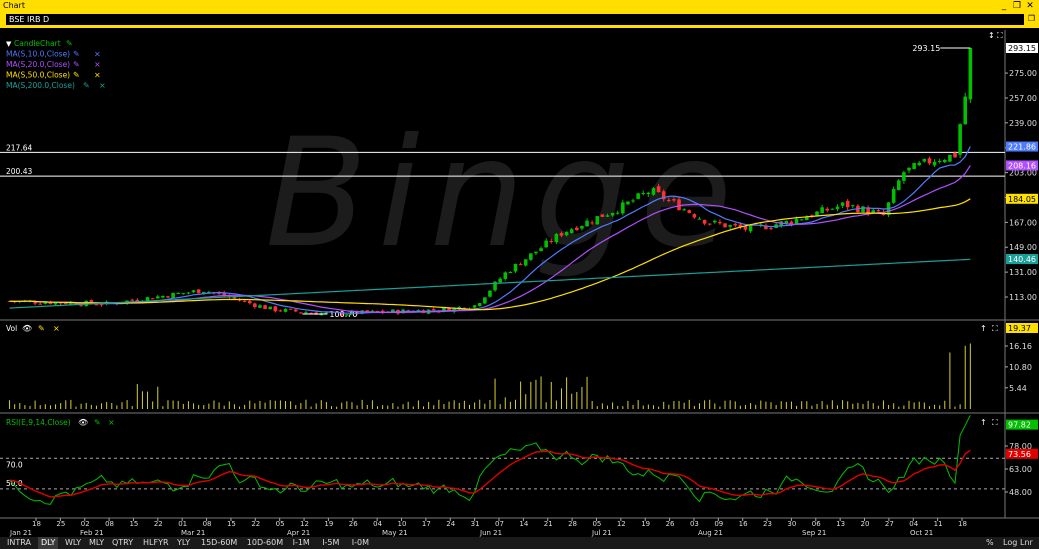  Describe the element at coordinates (791, 524) in the screenshot. I see `date-label: 30` at that location.